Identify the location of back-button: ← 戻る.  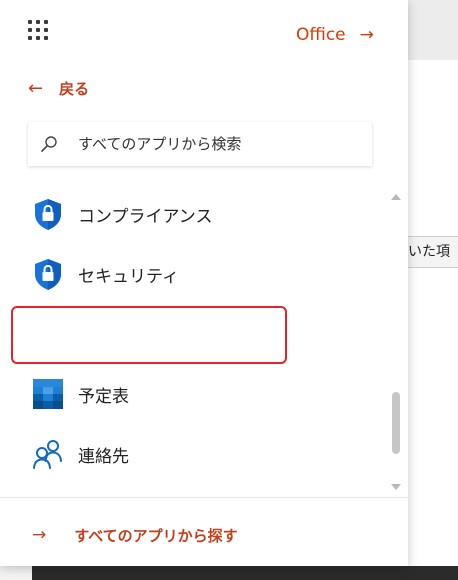
(58, 88).